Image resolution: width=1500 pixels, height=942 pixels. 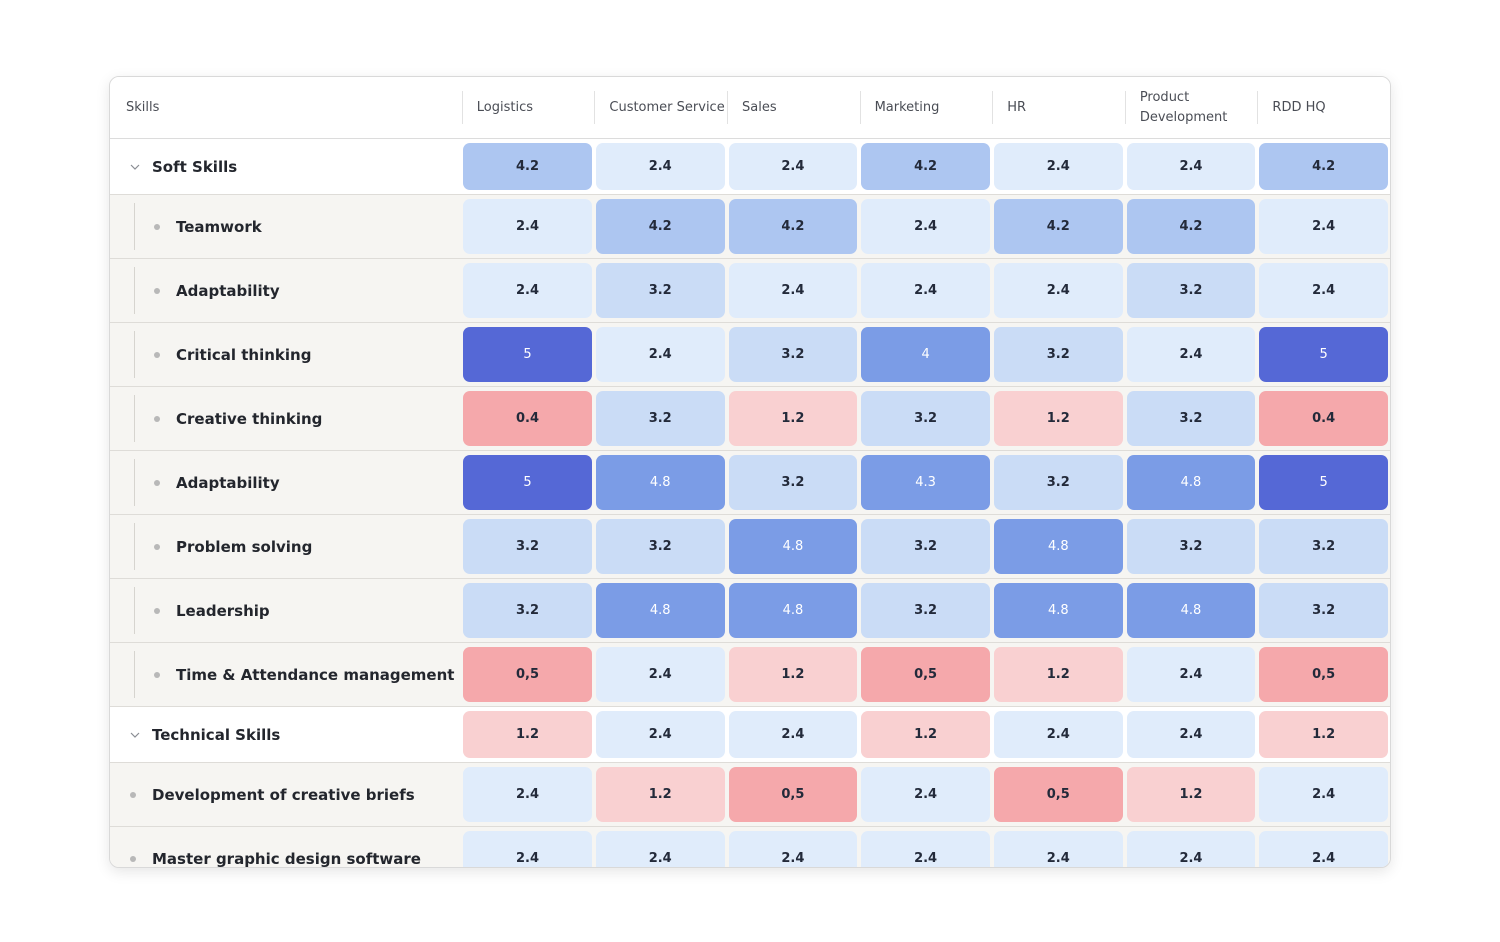 What do you see at coordinates (1058, 107) in the screenshot?
I see `column-header-hr: HR` at bounding box center [1058, 107].